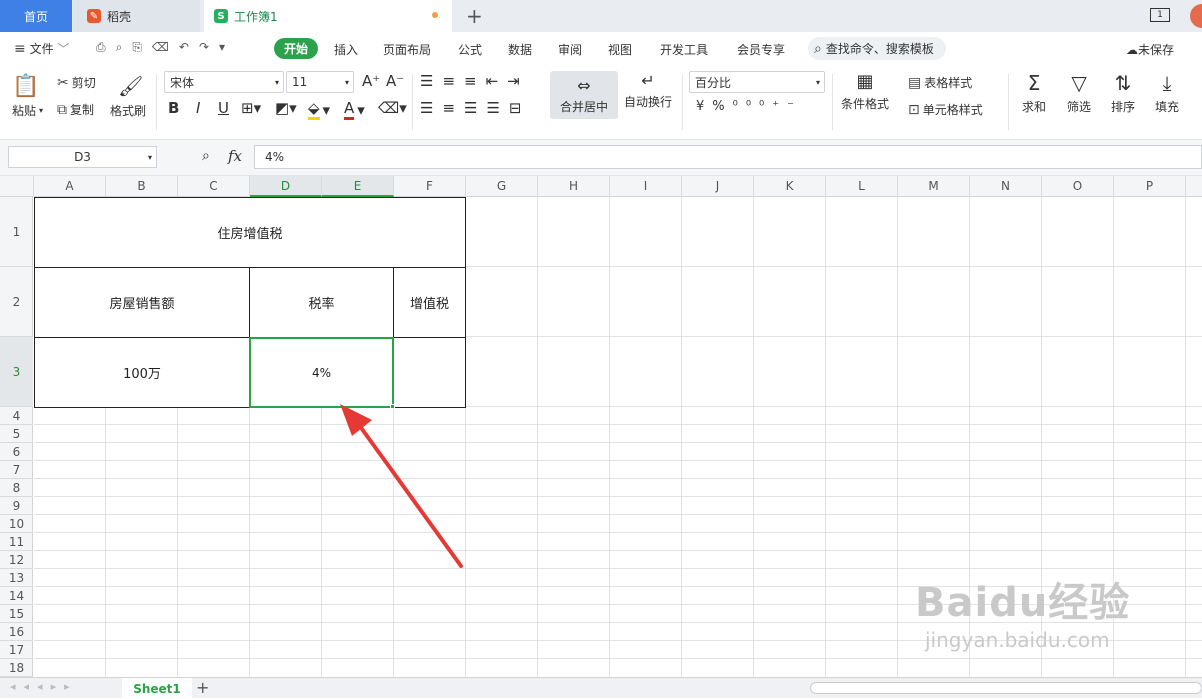 The image size is (1202, 699). What do you see at coordinates (202, 687) in the screenshot?
I see `add-sheet-icon: +` at bounding box center [202, 687].